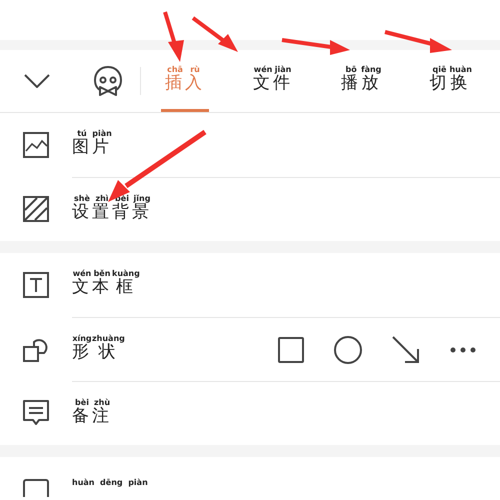  I want to click on pinyin-text: huàn dēng piàn, so click(110, 483).